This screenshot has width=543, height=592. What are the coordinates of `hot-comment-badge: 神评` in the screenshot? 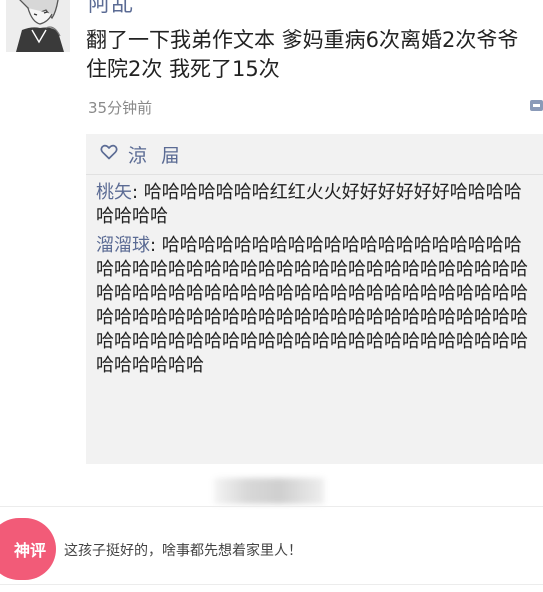 It's located at (28, 549).